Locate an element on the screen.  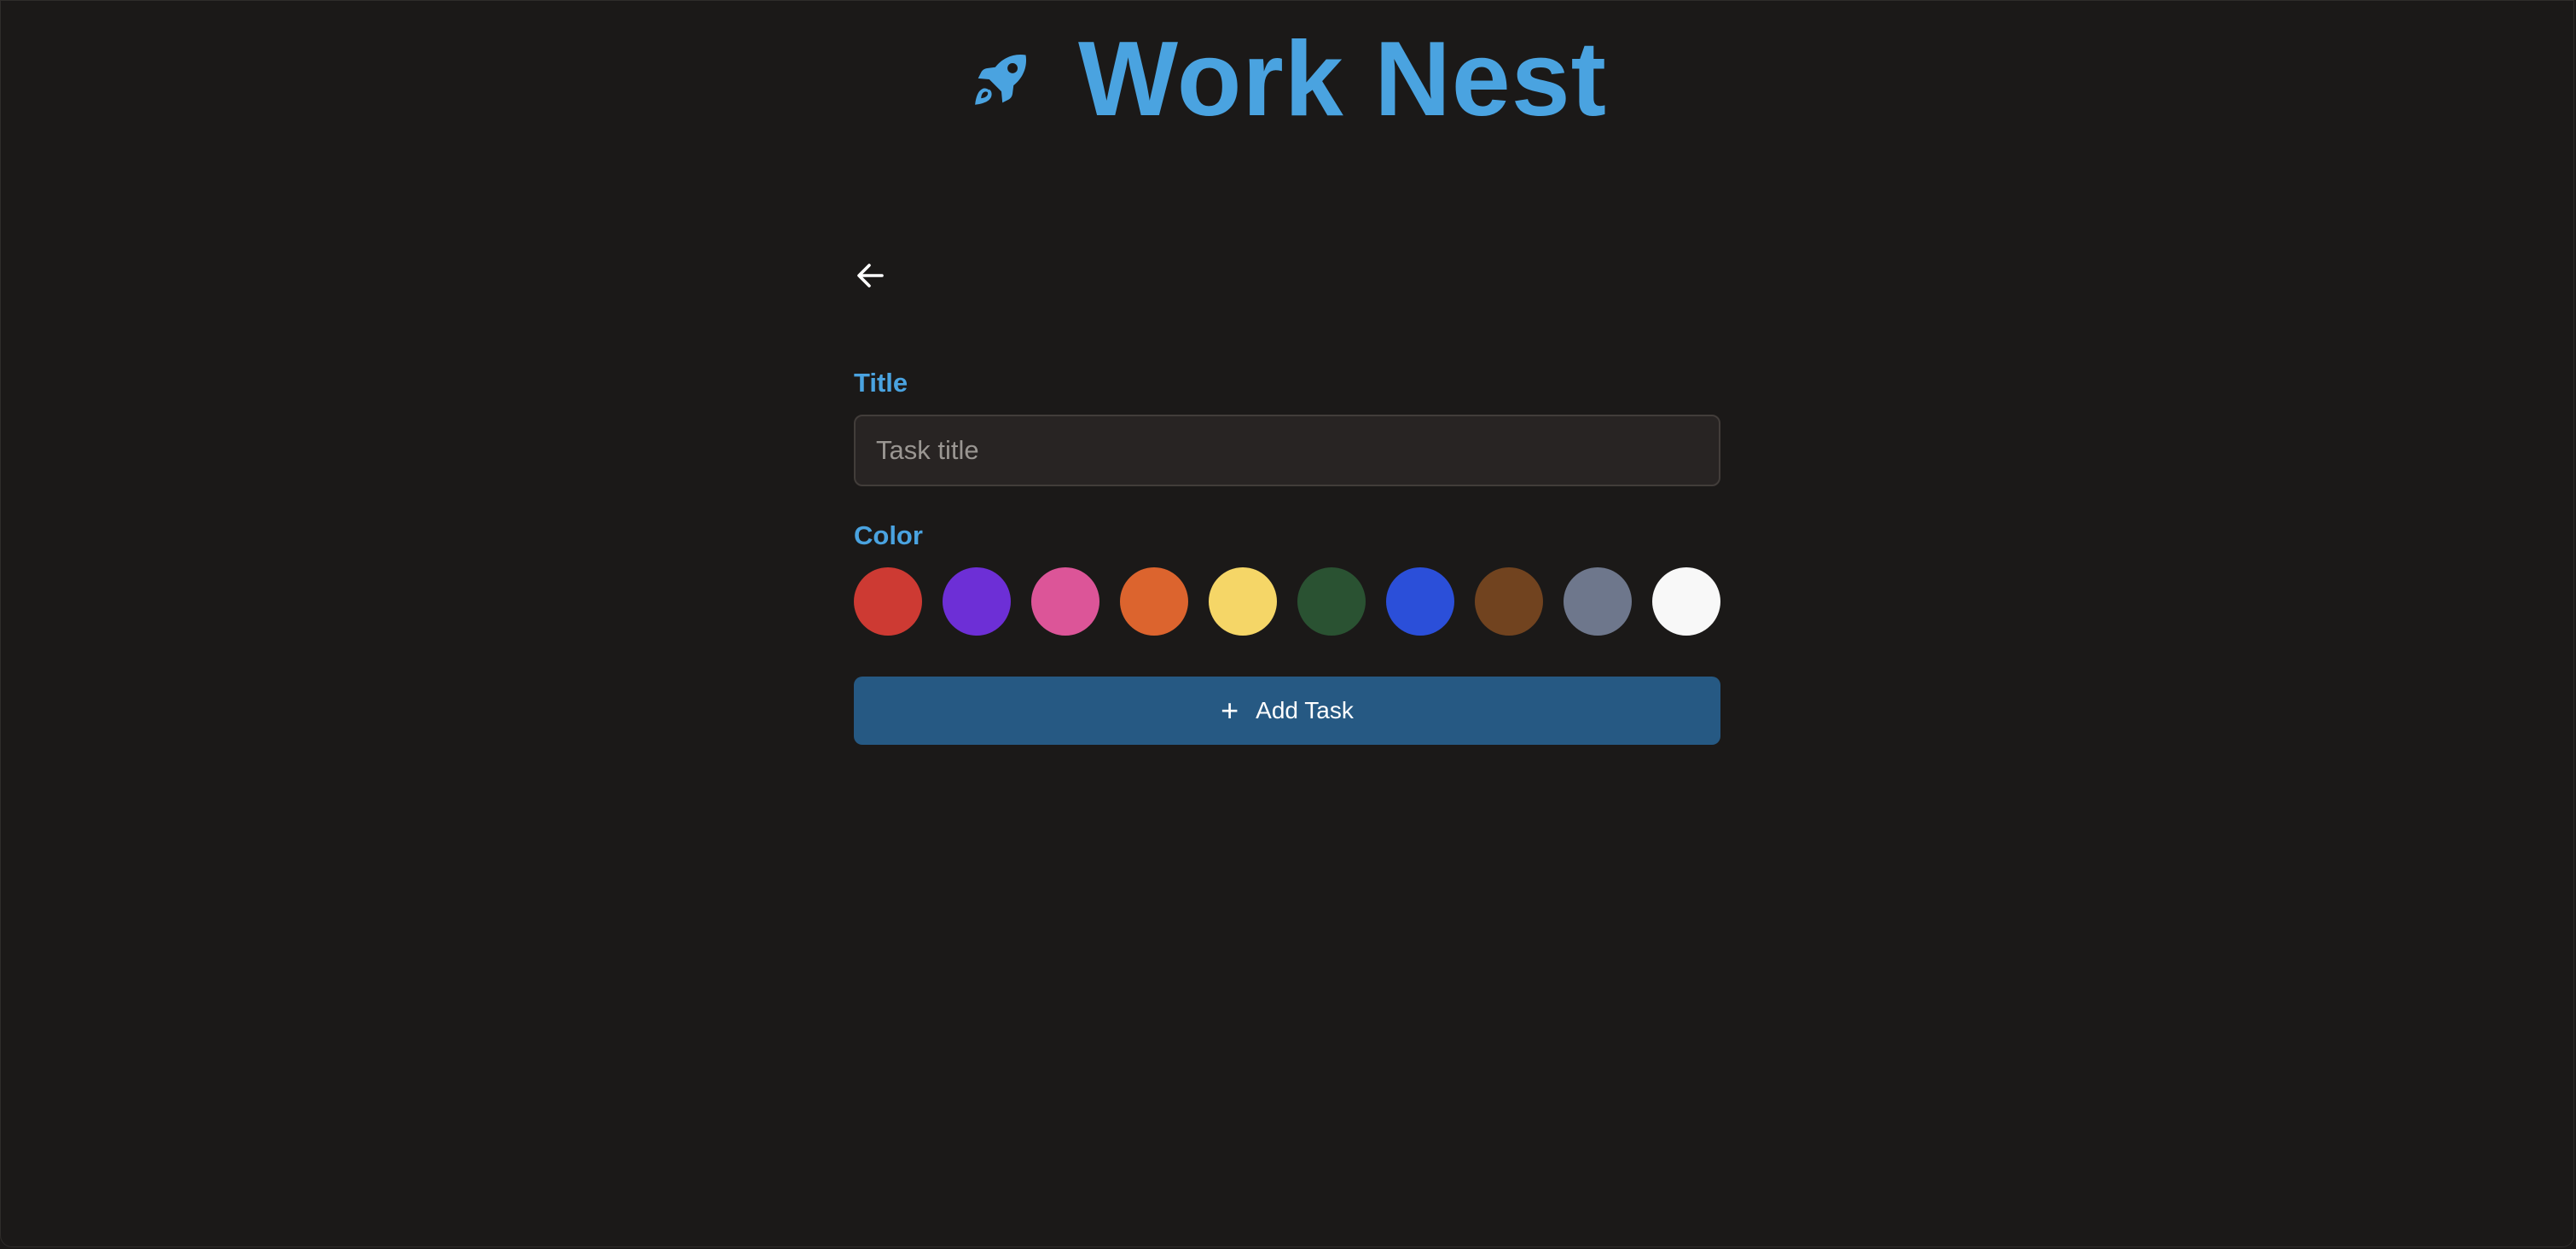
color-swatch-slate is located at coordinates (1598, 601).